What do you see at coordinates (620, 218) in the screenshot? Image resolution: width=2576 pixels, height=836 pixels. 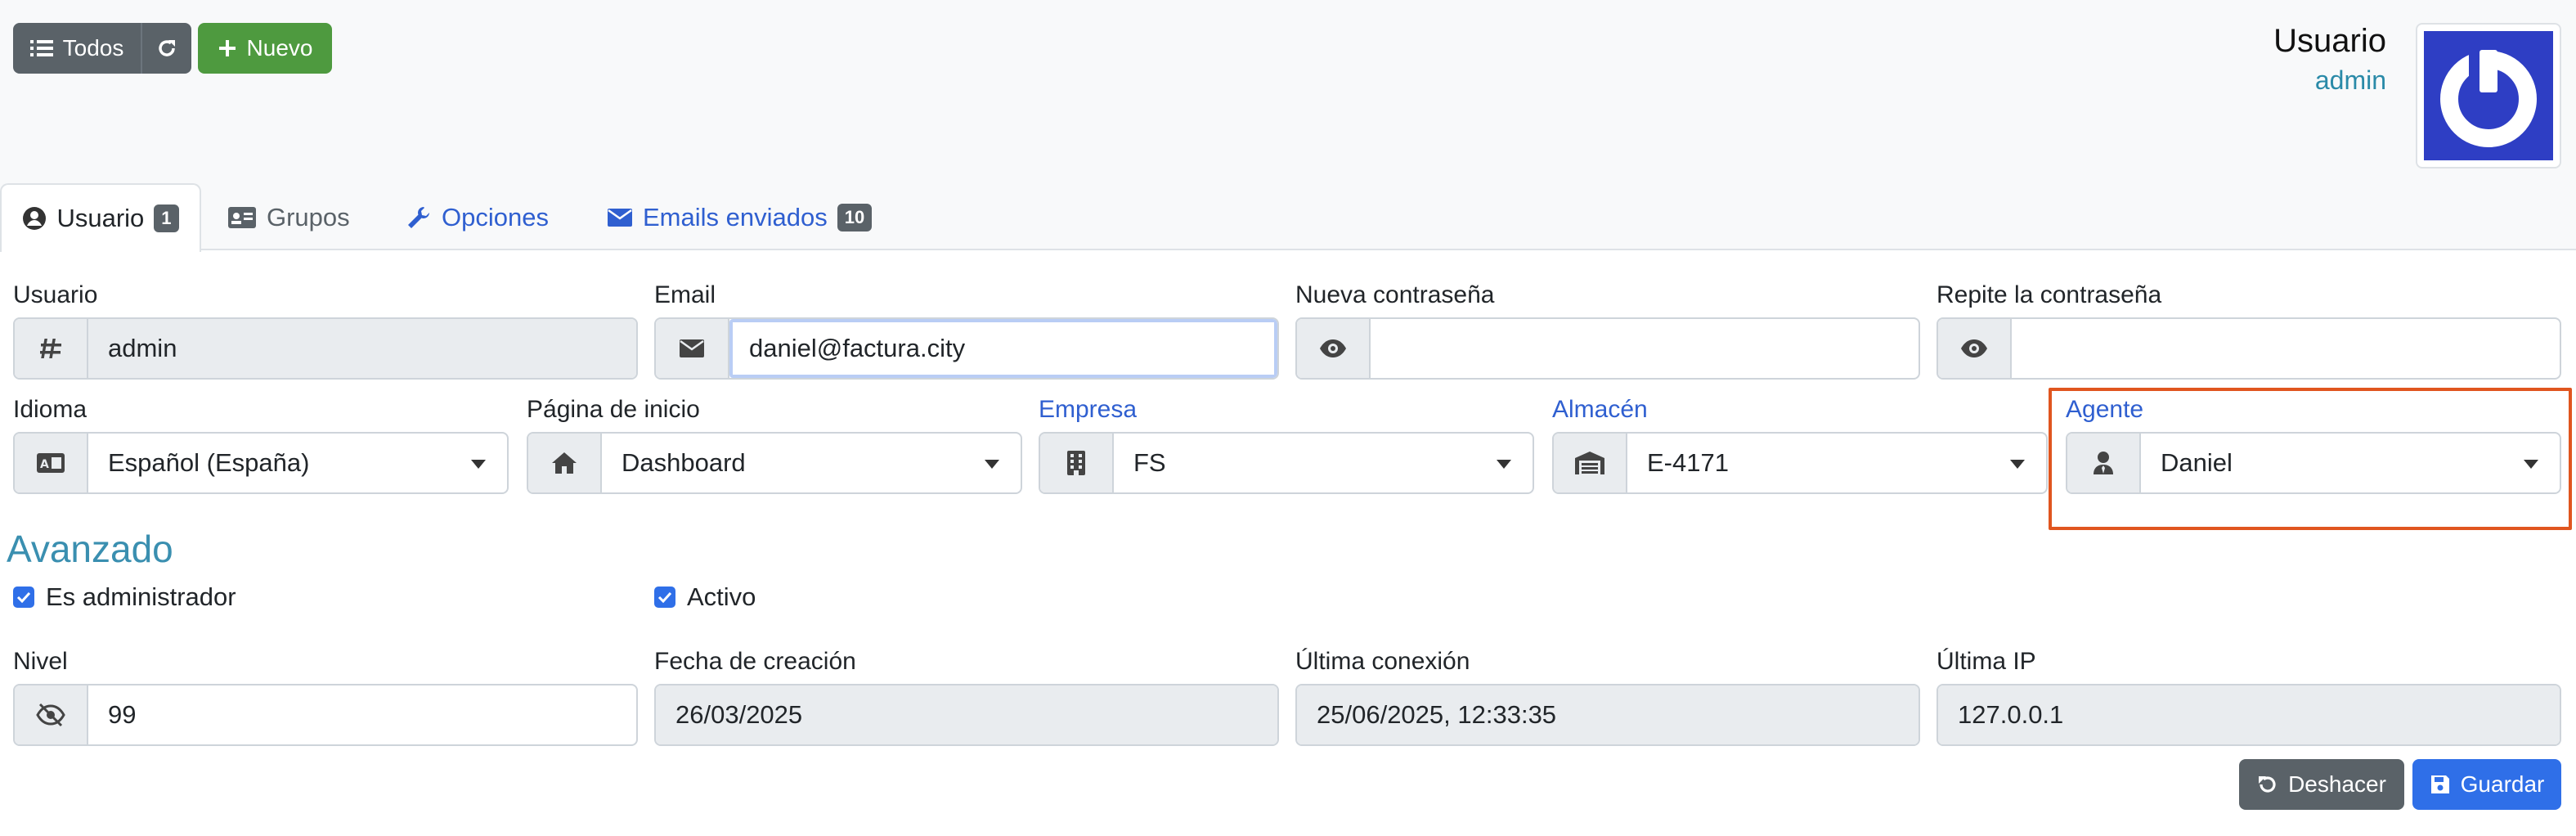 I see `envelope-icon` at bounding box center [620, 218].